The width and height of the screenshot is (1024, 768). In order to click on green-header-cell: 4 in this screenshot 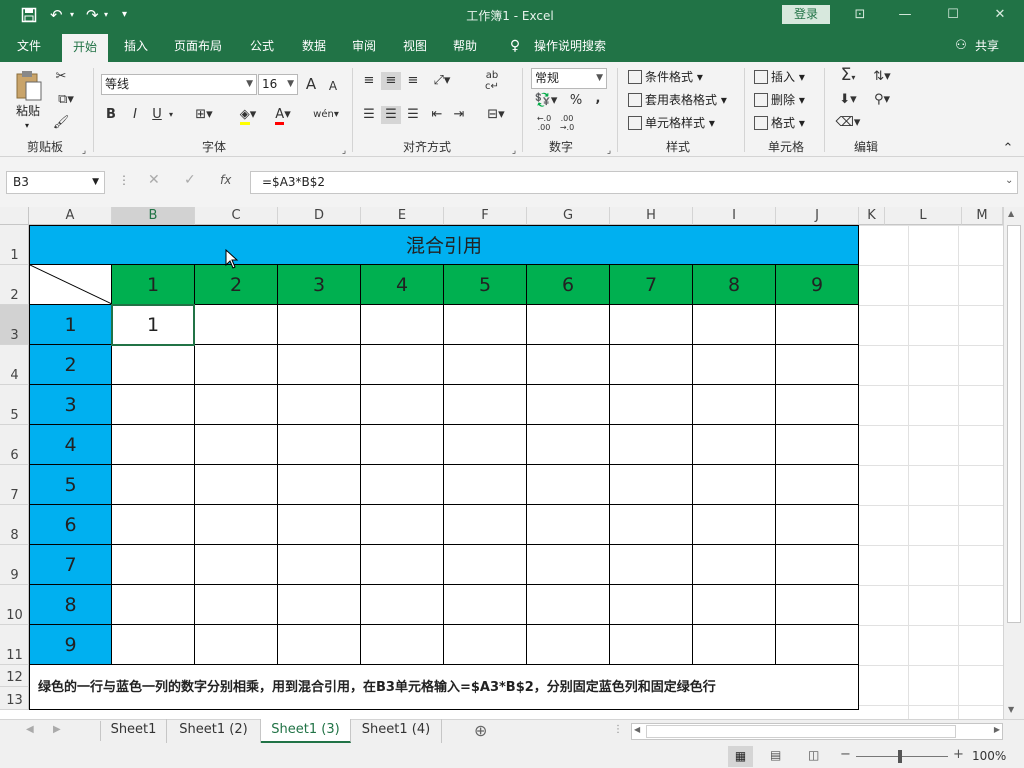, I will do `click(402, 285)`.